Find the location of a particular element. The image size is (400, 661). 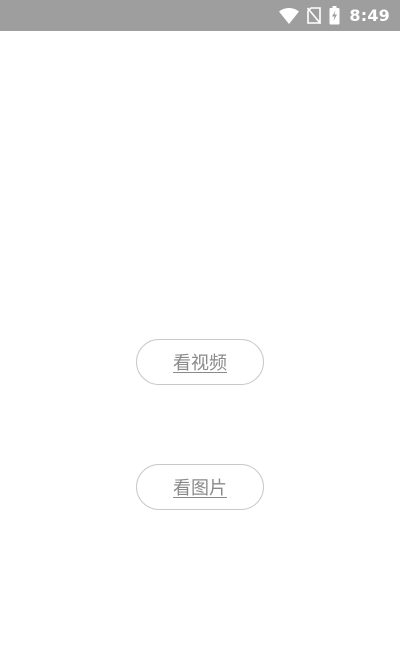

view-images-label: 看图片 is located at coordinates (200, 488).